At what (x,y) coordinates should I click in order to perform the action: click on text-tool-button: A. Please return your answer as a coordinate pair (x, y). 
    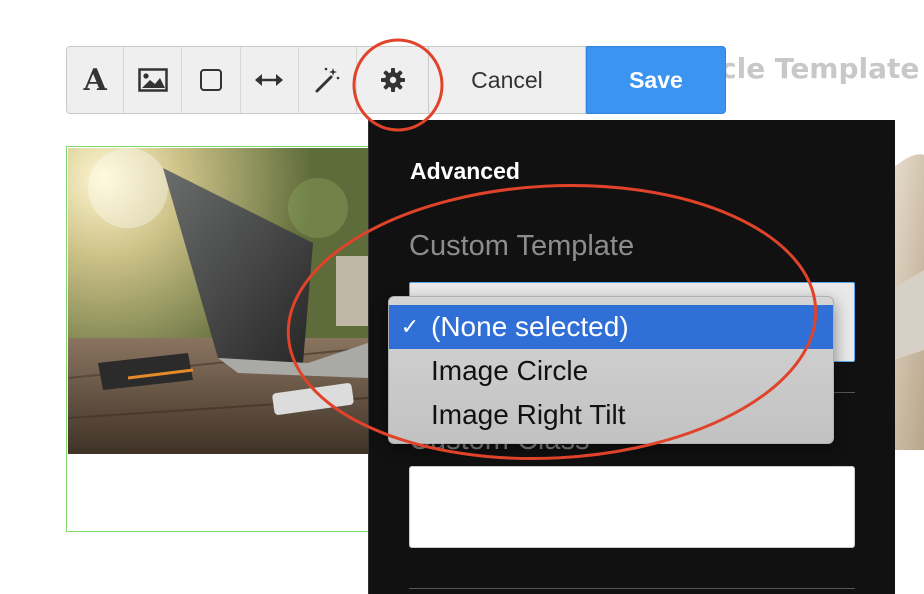
    Looking at the image, I should click on (96, 80).